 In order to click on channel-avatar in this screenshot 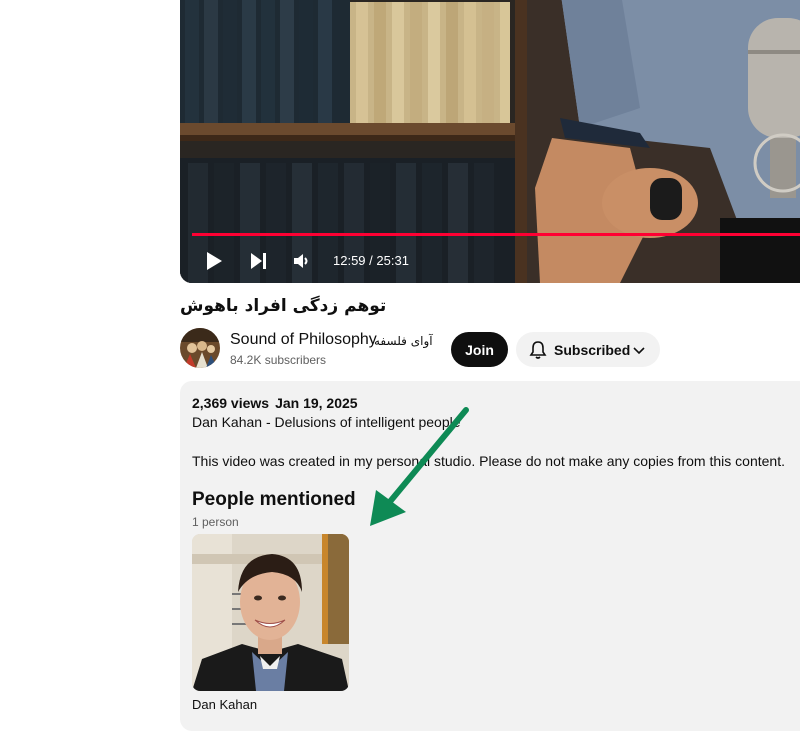, I will do `click(200, 348)`.